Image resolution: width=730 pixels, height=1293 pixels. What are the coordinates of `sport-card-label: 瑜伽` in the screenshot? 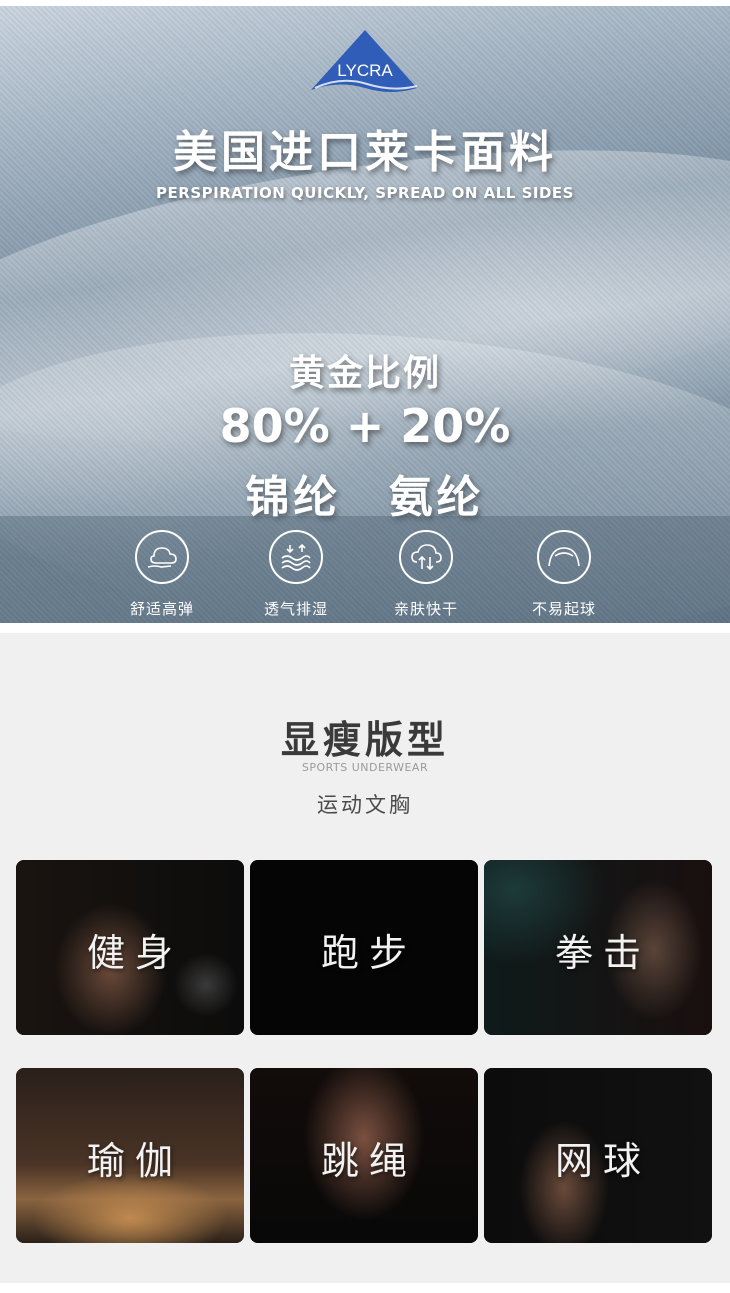 It's located at (134, 1161).